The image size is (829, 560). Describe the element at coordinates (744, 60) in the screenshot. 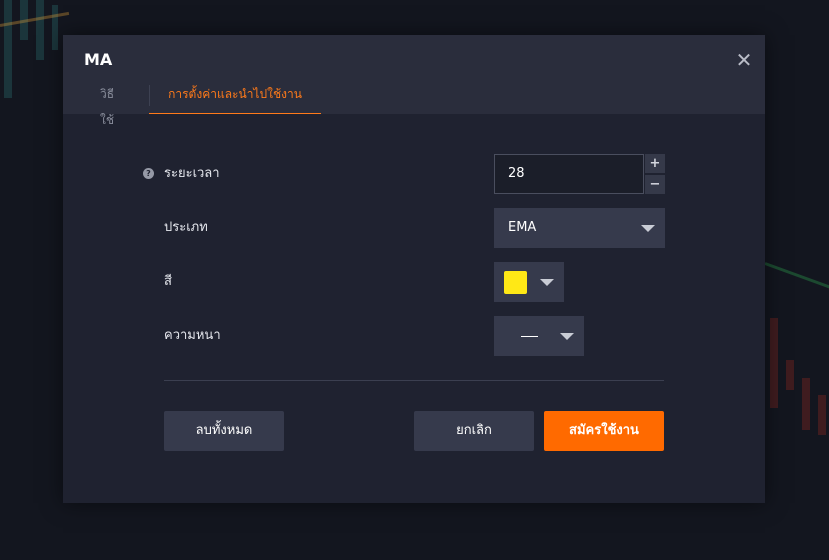

I see `close-icon: ✕` at that location.